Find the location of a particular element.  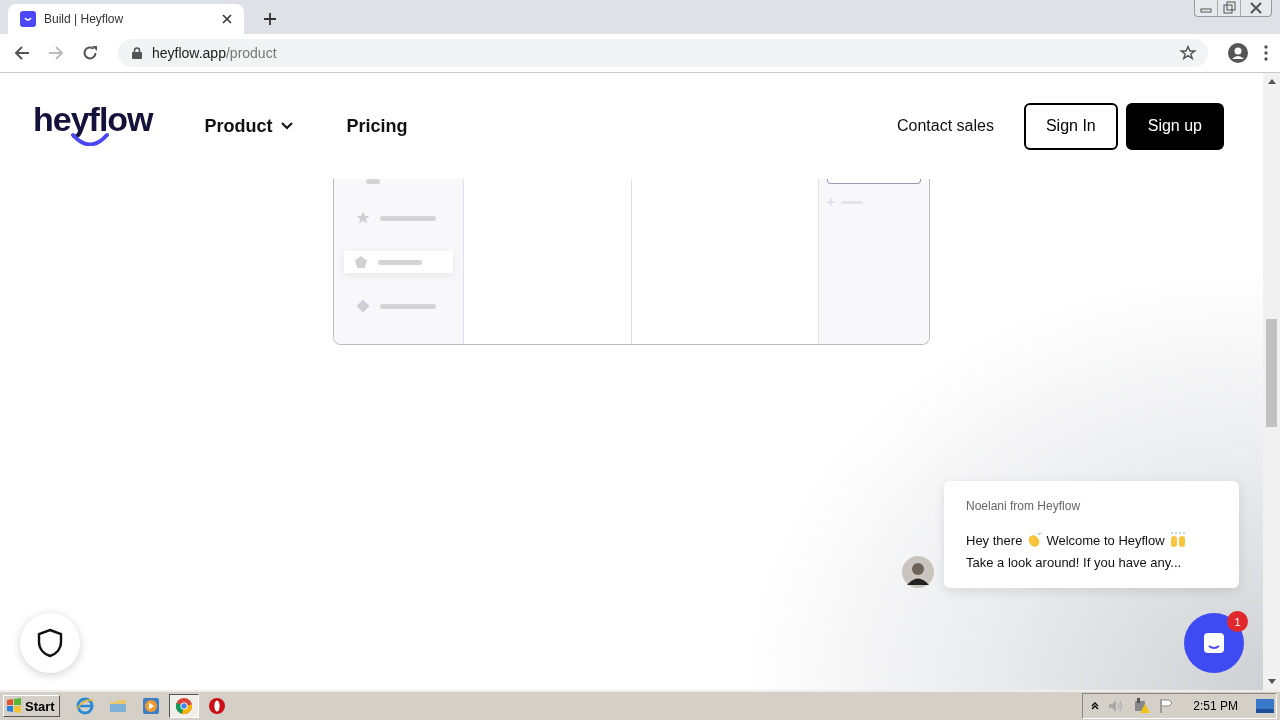

scroll-down-icon is located at coordinates (1271, 681).